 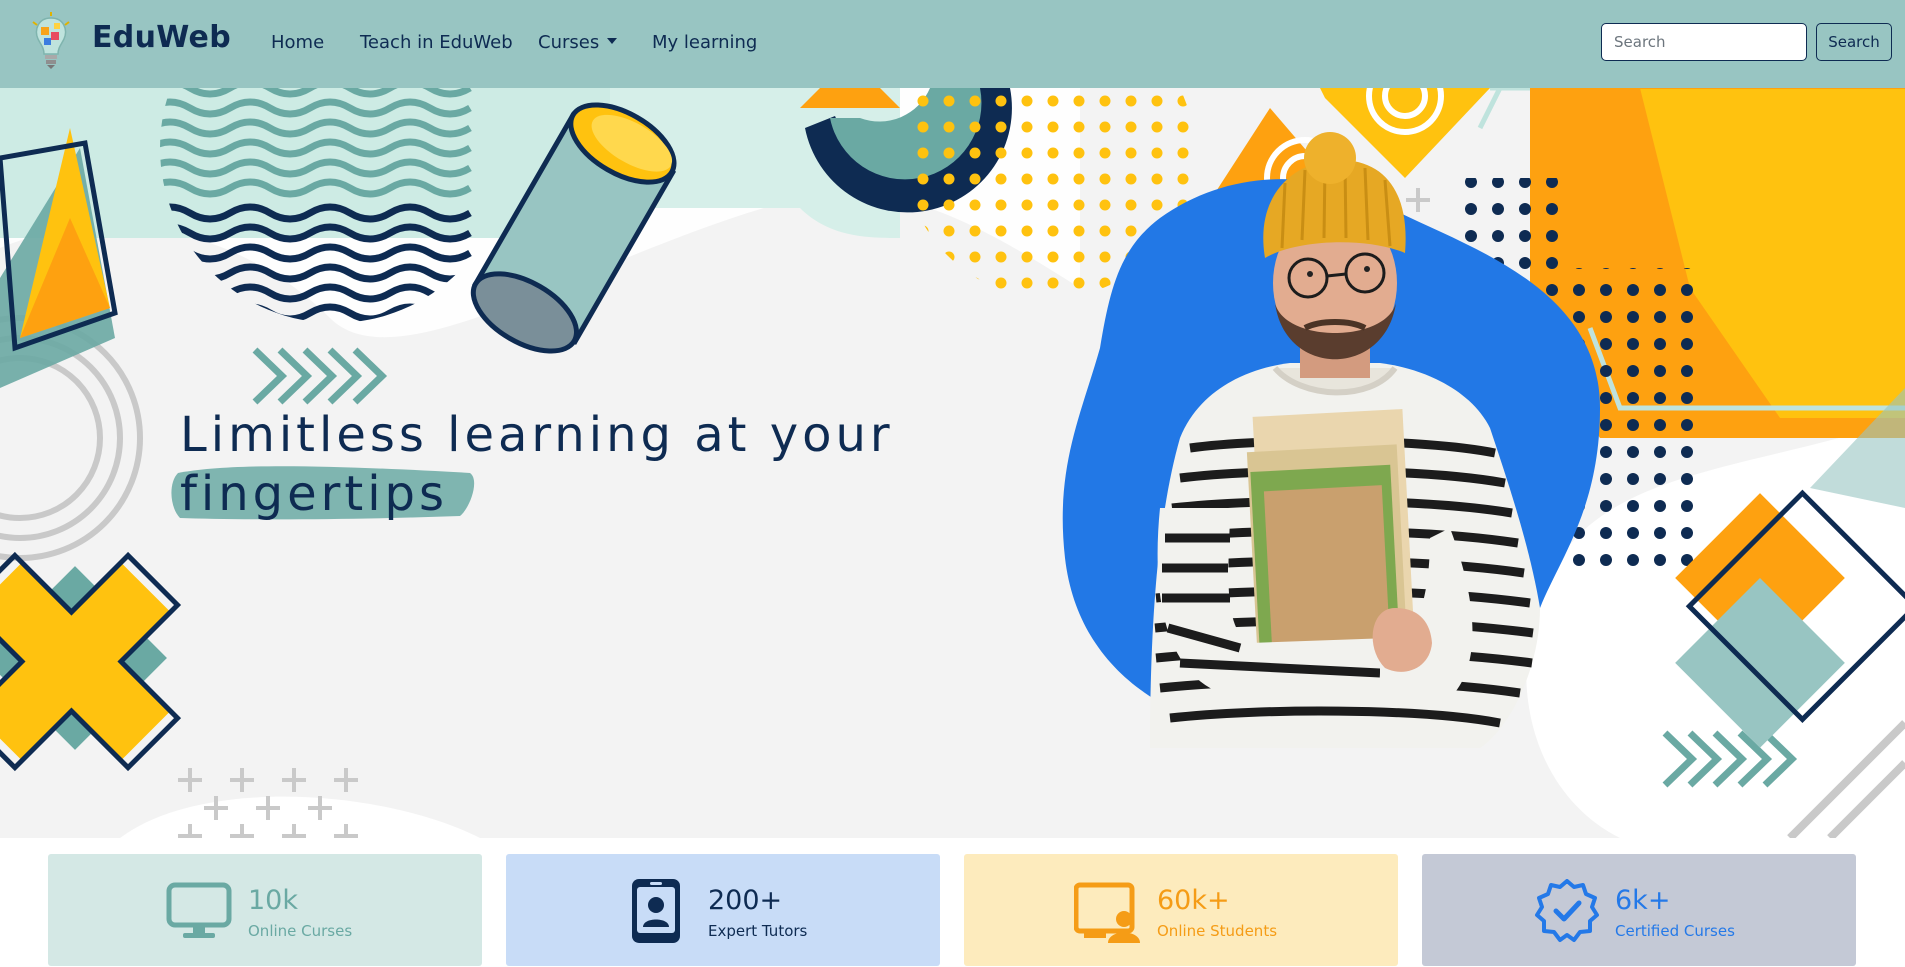 I want to click on stat-value: 200+, so click(x=745, y=900).